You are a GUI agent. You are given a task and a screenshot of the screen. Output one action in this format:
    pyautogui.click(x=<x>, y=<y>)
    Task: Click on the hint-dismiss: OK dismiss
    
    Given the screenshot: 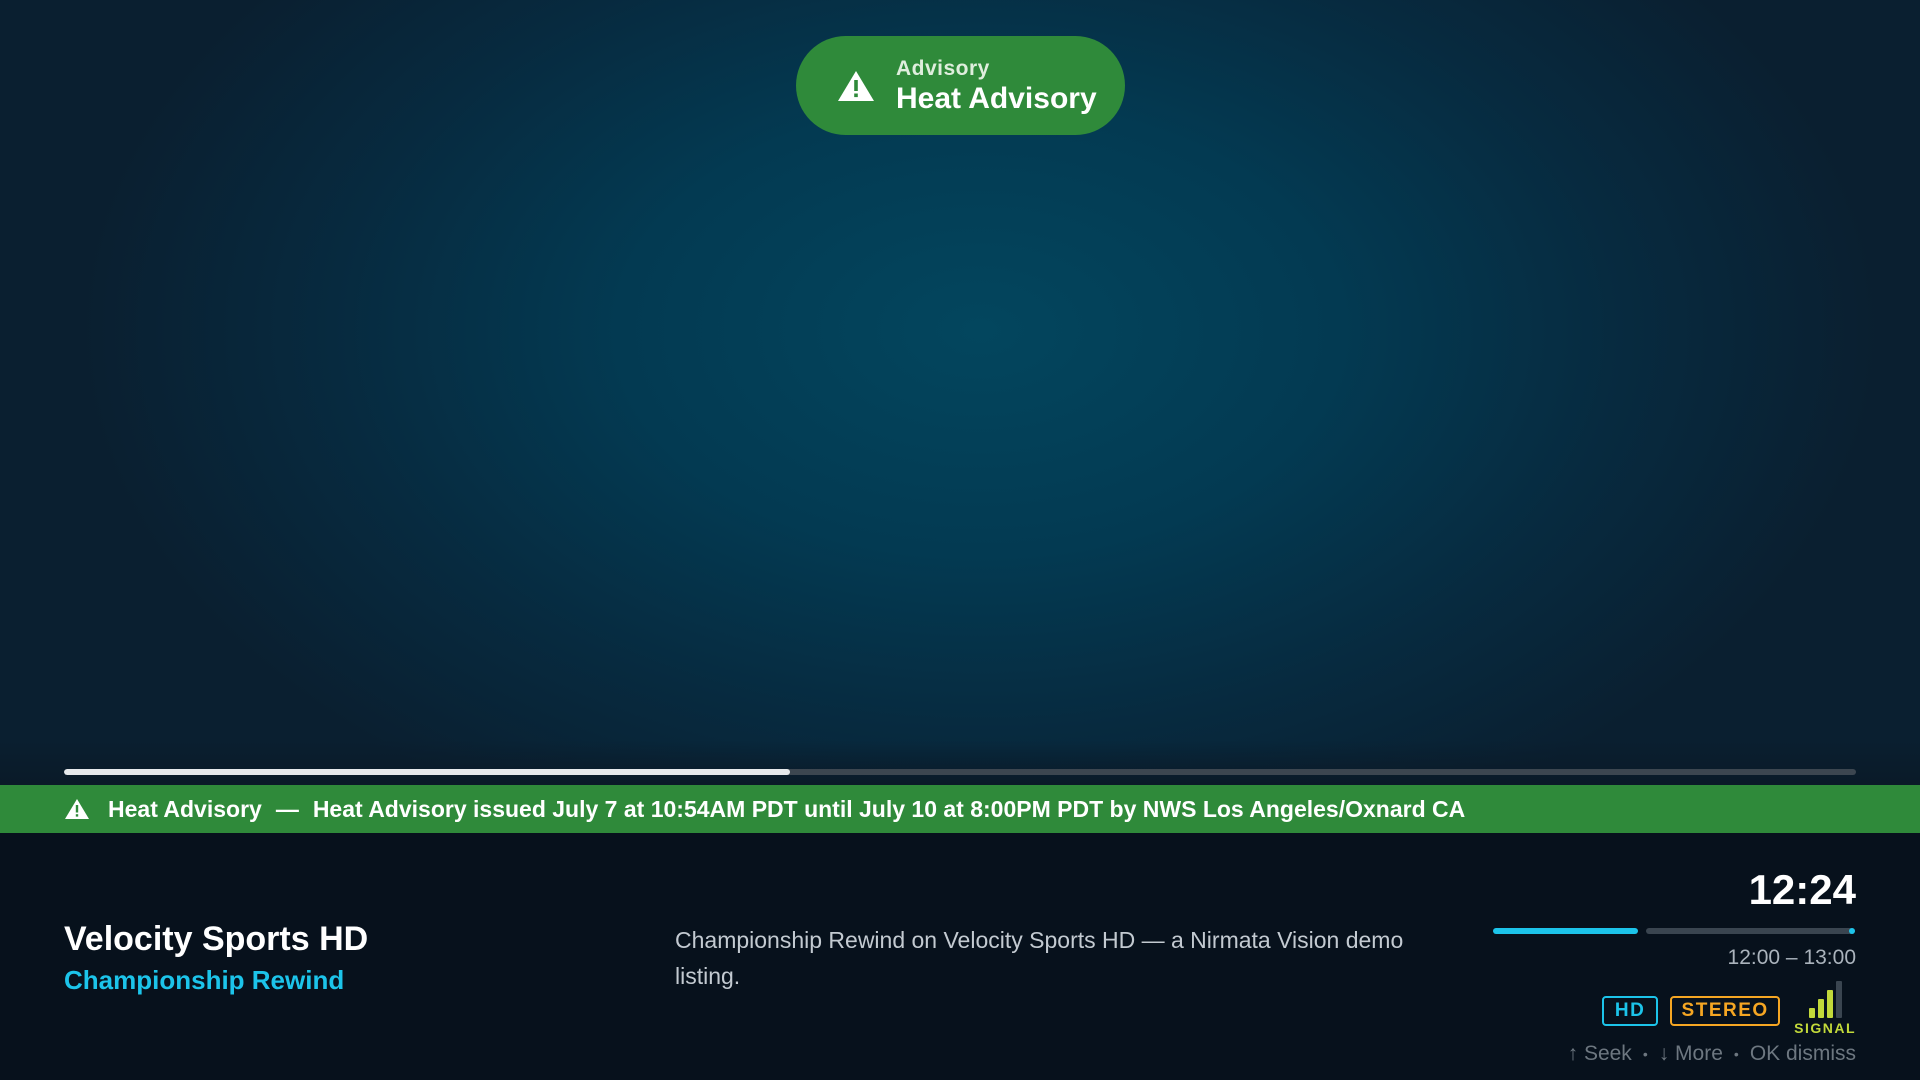 What is the action you would take?
    pyautogui.click(x=1802, y=1053)
    